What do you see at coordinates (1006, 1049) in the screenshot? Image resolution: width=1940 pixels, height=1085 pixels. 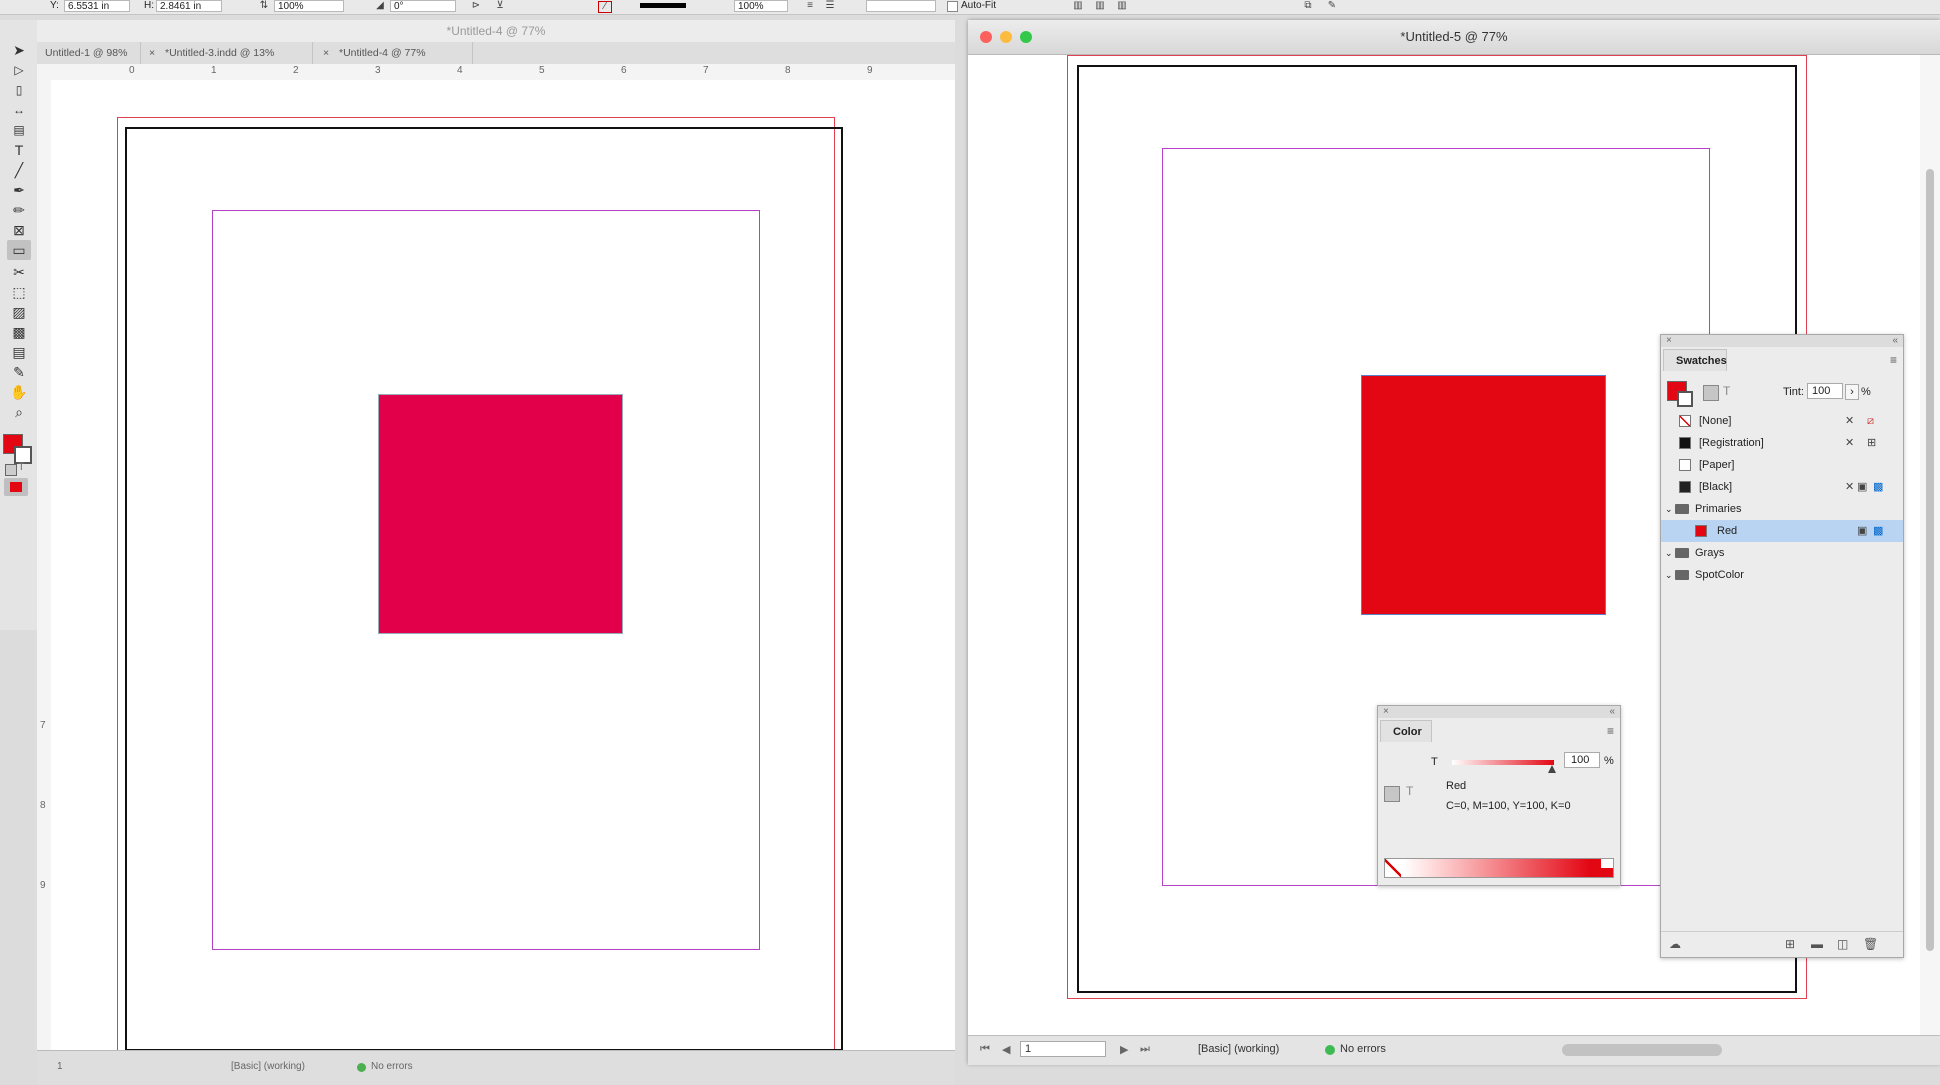 I see `previous-page-icon: ◀` at bounding box center [1006, 1049].